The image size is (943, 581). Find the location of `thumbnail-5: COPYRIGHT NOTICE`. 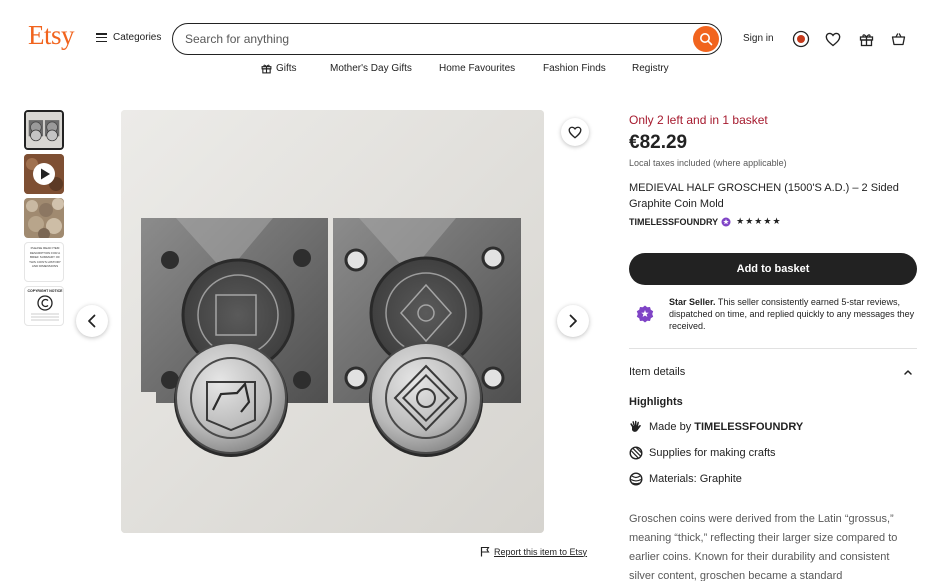

thumbnail-5: COPYRIGHT NOTICE is located at coordinates (44, 306).